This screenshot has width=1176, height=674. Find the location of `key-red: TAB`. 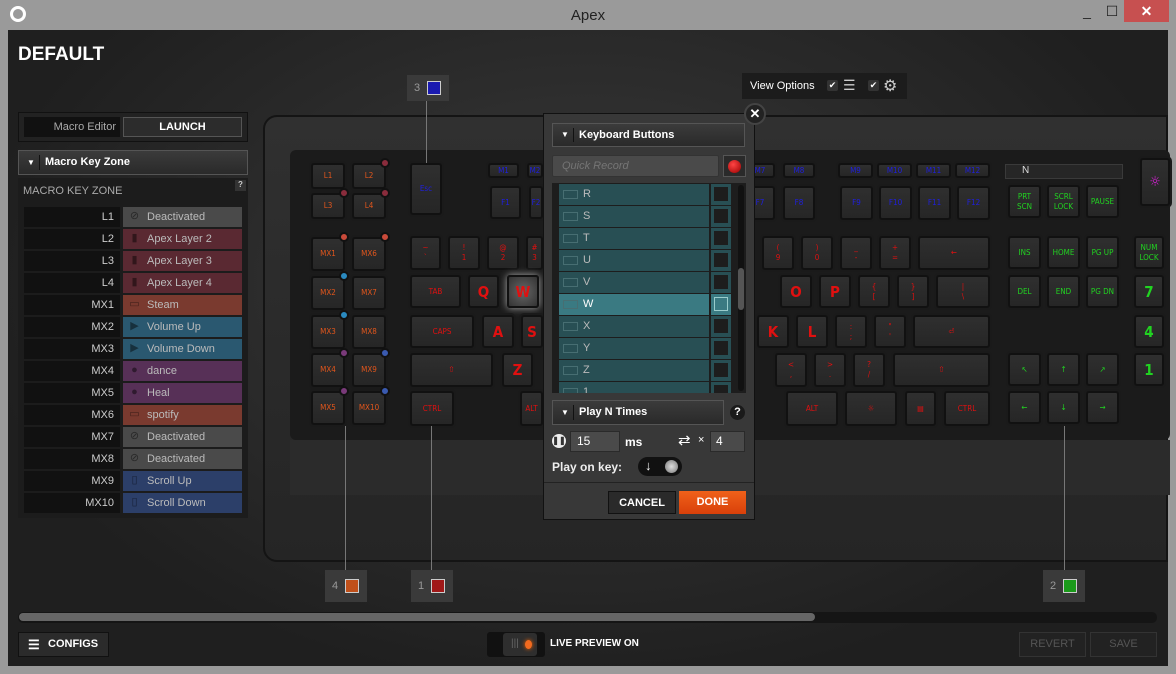

key-red: TAB is located at coordinates (435, 291).